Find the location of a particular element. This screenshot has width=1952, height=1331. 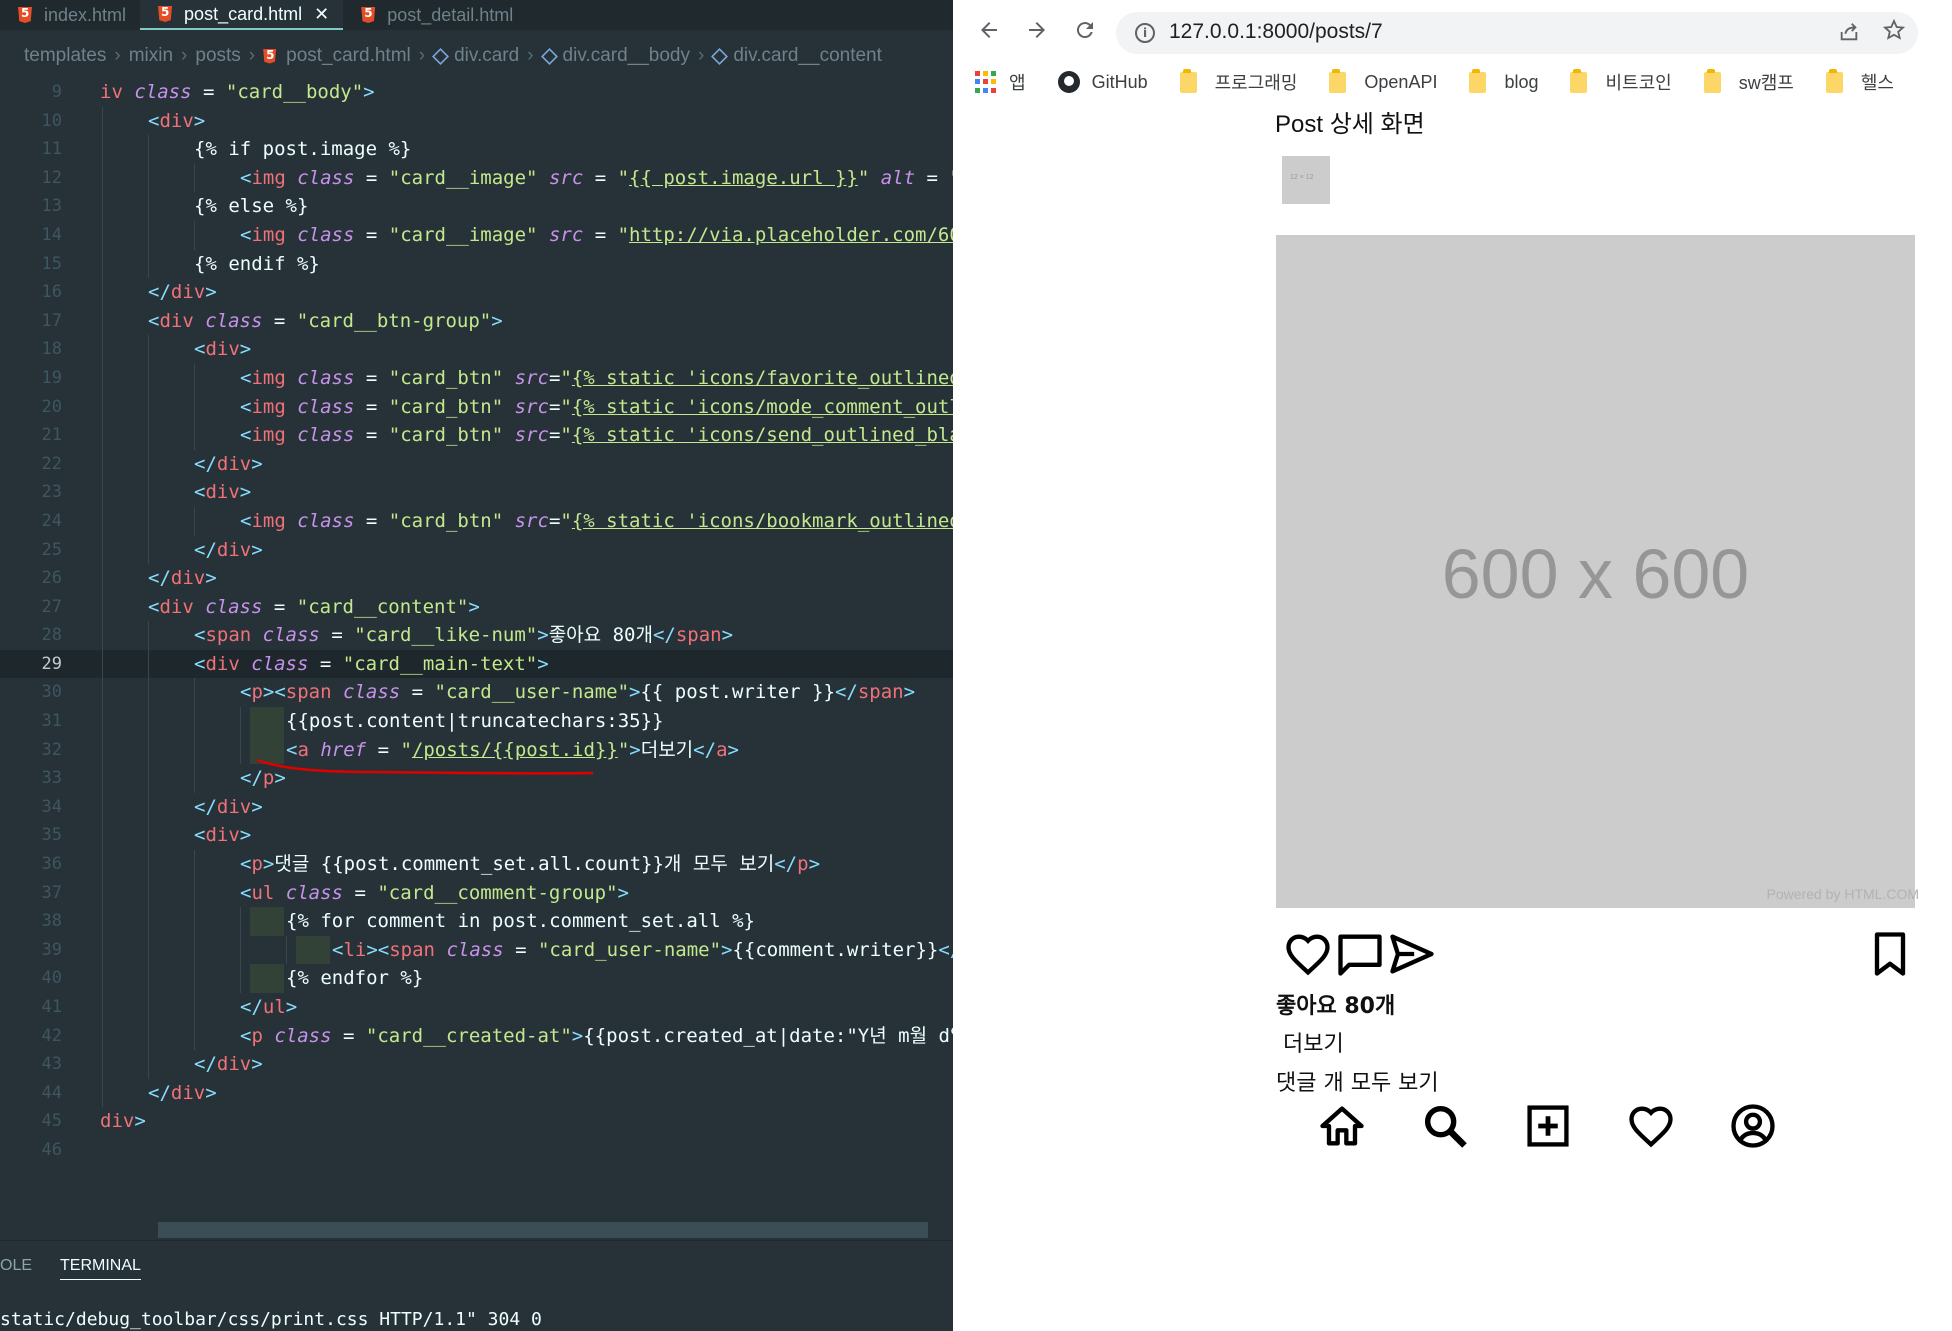

code-token: 댓글 {{post.comment_set.all.count}}개 모두 보기 is located at coordinates (524, 864).